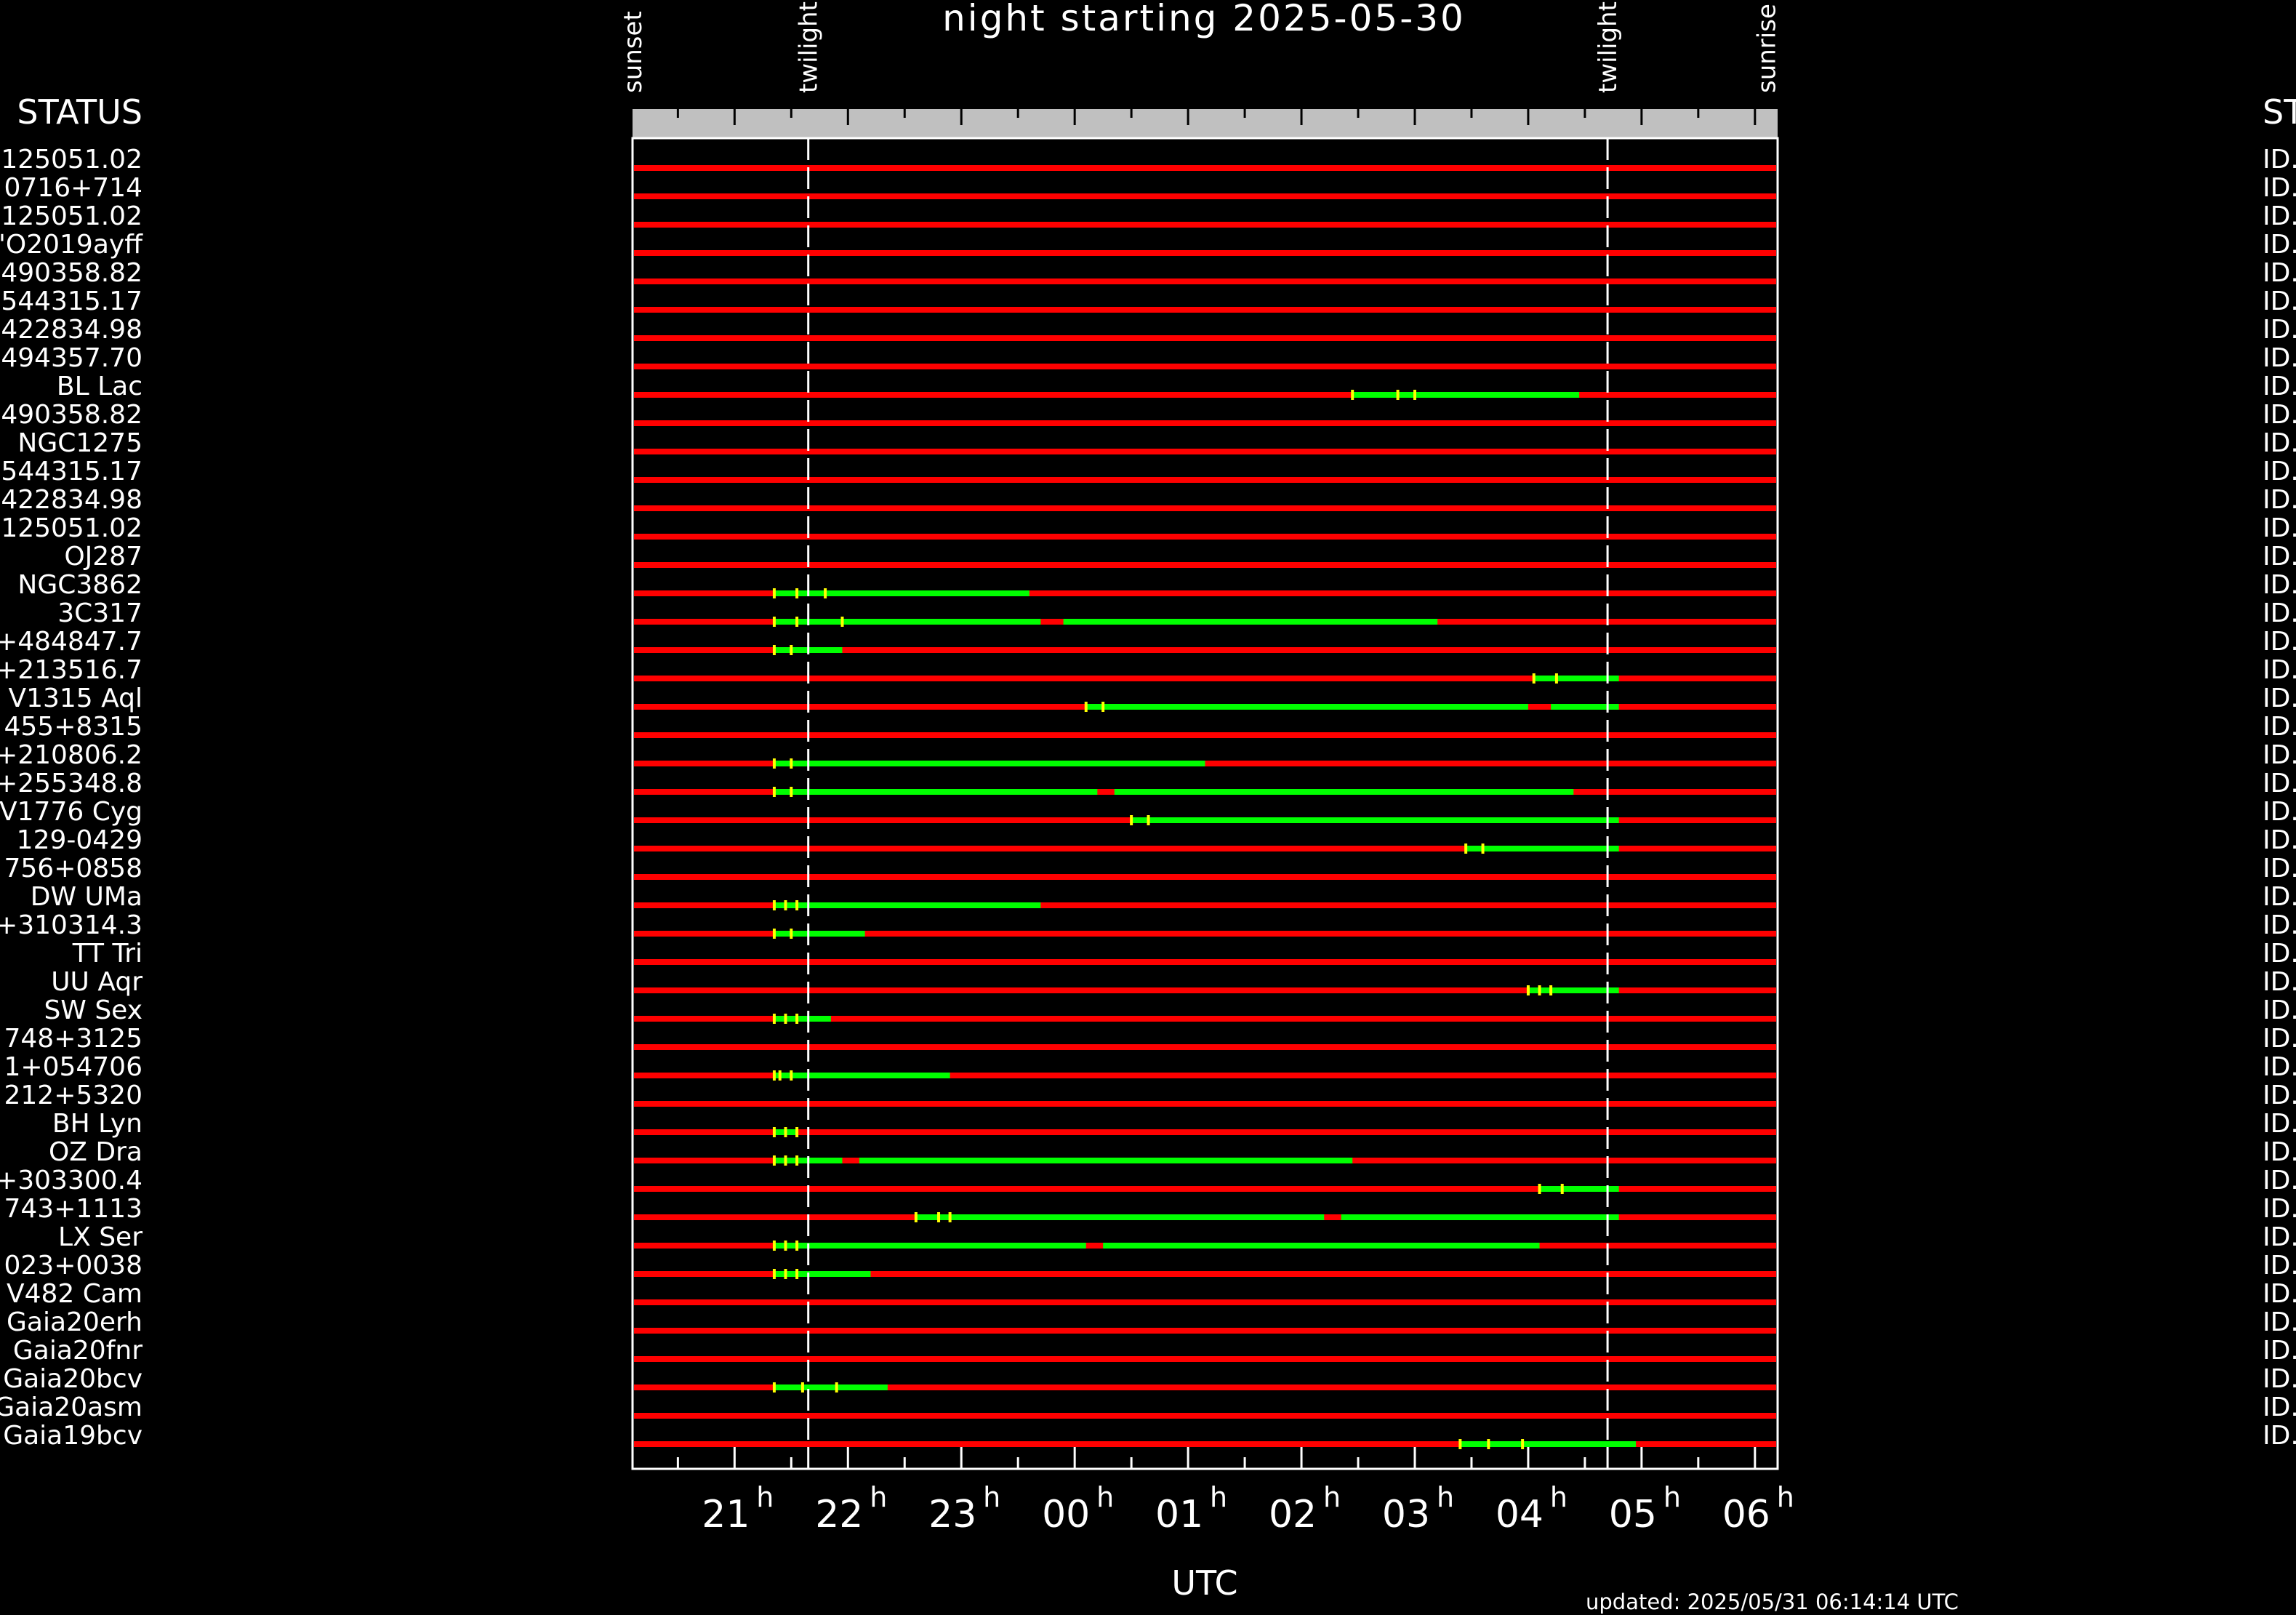 The height and width of the screenshot is (1615, 2296). Describe the element at coordinates (80, 840) in the screenshot. I see `target-name-label: 129-0429` at that location.